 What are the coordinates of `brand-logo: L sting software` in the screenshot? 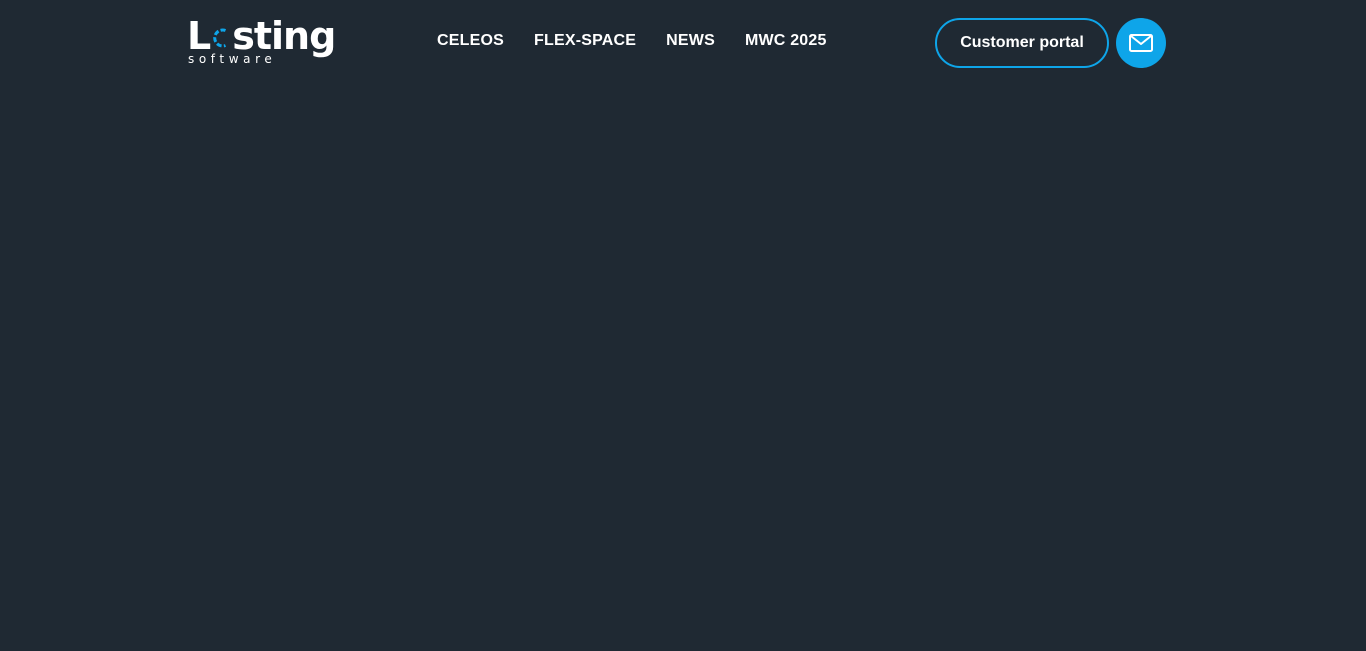 It's located at (261, 42).